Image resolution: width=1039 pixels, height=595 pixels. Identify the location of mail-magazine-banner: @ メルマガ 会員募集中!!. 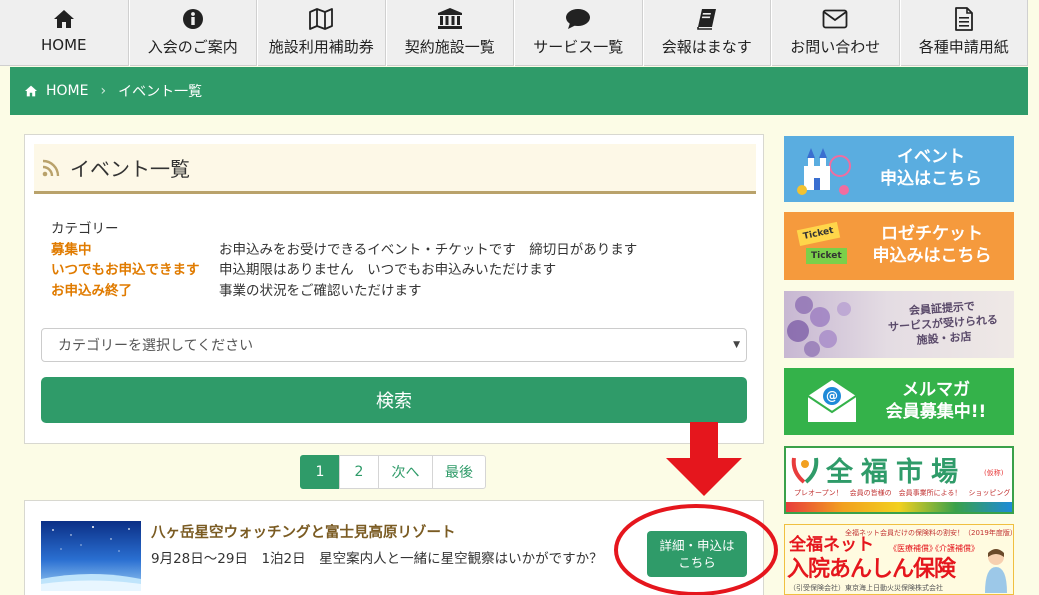
(899, 401).